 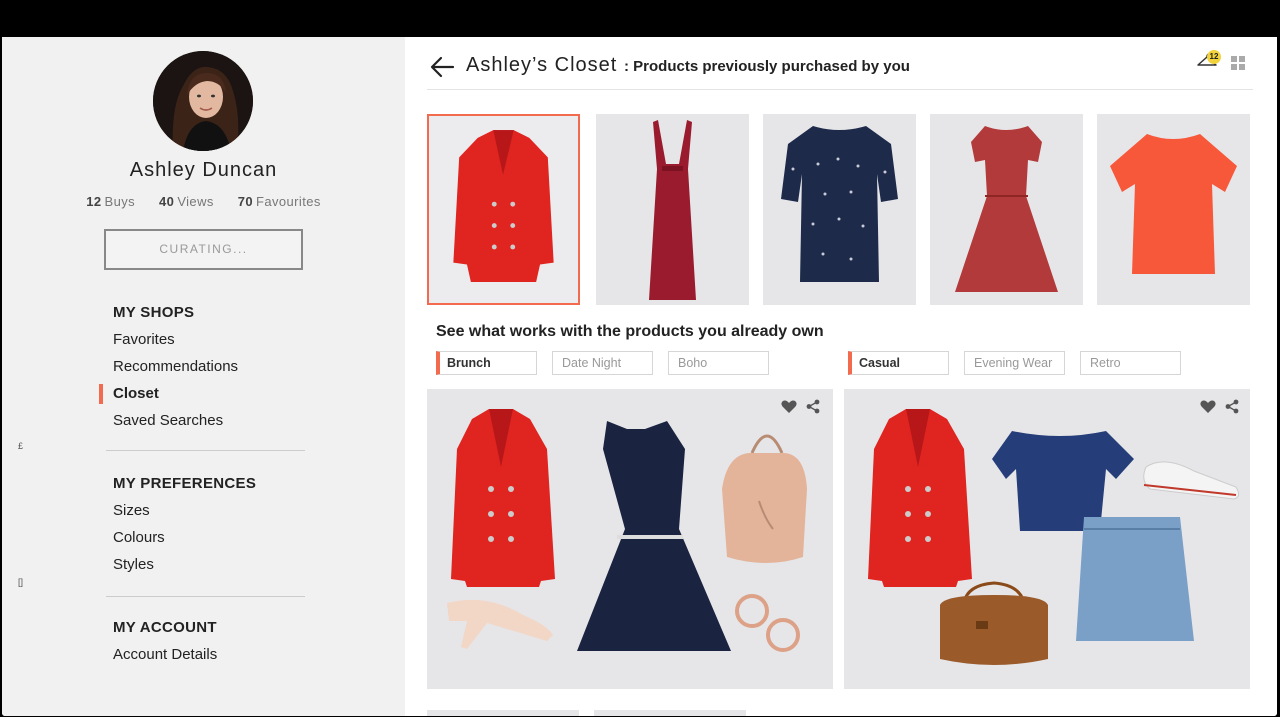 I want to click on closet-item-red-blazer, so click(x=503, y=209).